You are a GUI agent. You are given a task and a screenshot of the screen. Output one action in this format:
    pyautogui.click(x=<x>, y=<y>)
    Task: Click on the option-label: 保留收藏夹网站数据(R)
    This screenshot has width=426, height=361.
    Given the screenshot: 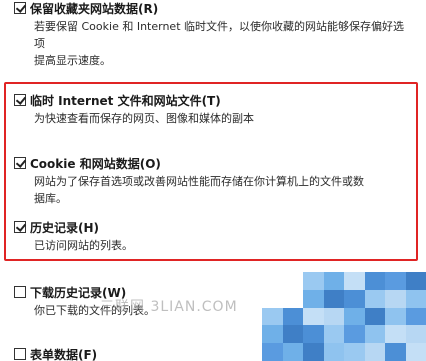 What is the action you would take?
    pyautogui.click(x=94, y=8)
    